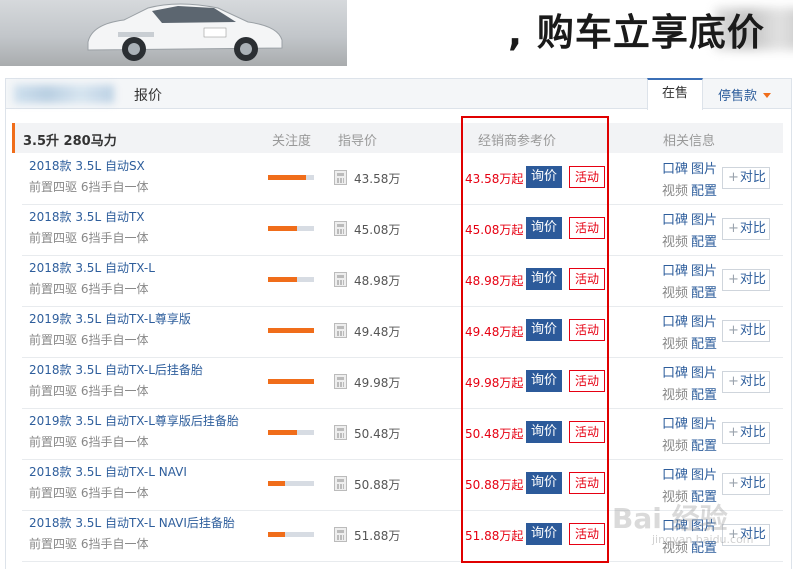 This screenshot has width=793, height=569. Describe the element at coordinates (132, 522) in the screenshot. I see `model-name-link: 2018款 3.5L 自动TX-L NAVI后挂备胎` at that location.